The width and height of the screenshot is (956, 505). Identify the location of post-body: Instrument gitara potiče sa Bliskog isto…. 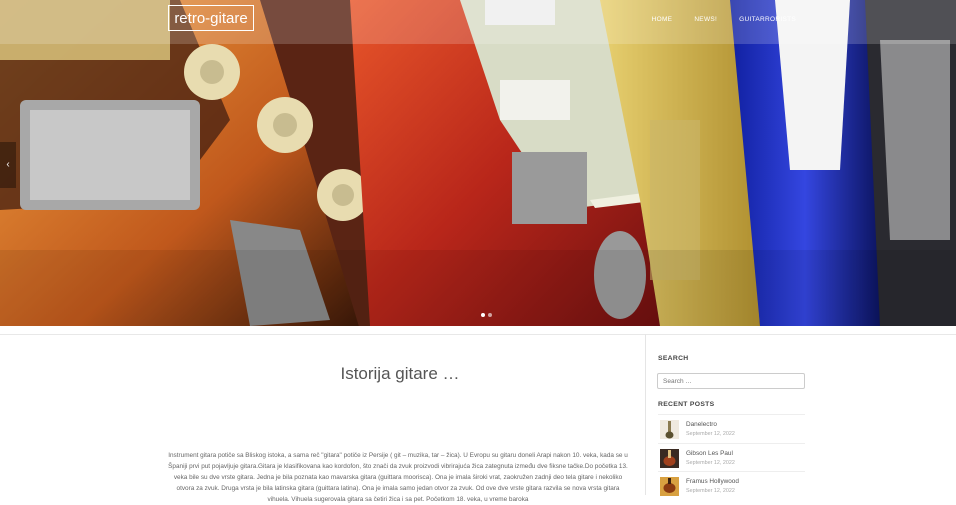
(398, 477).